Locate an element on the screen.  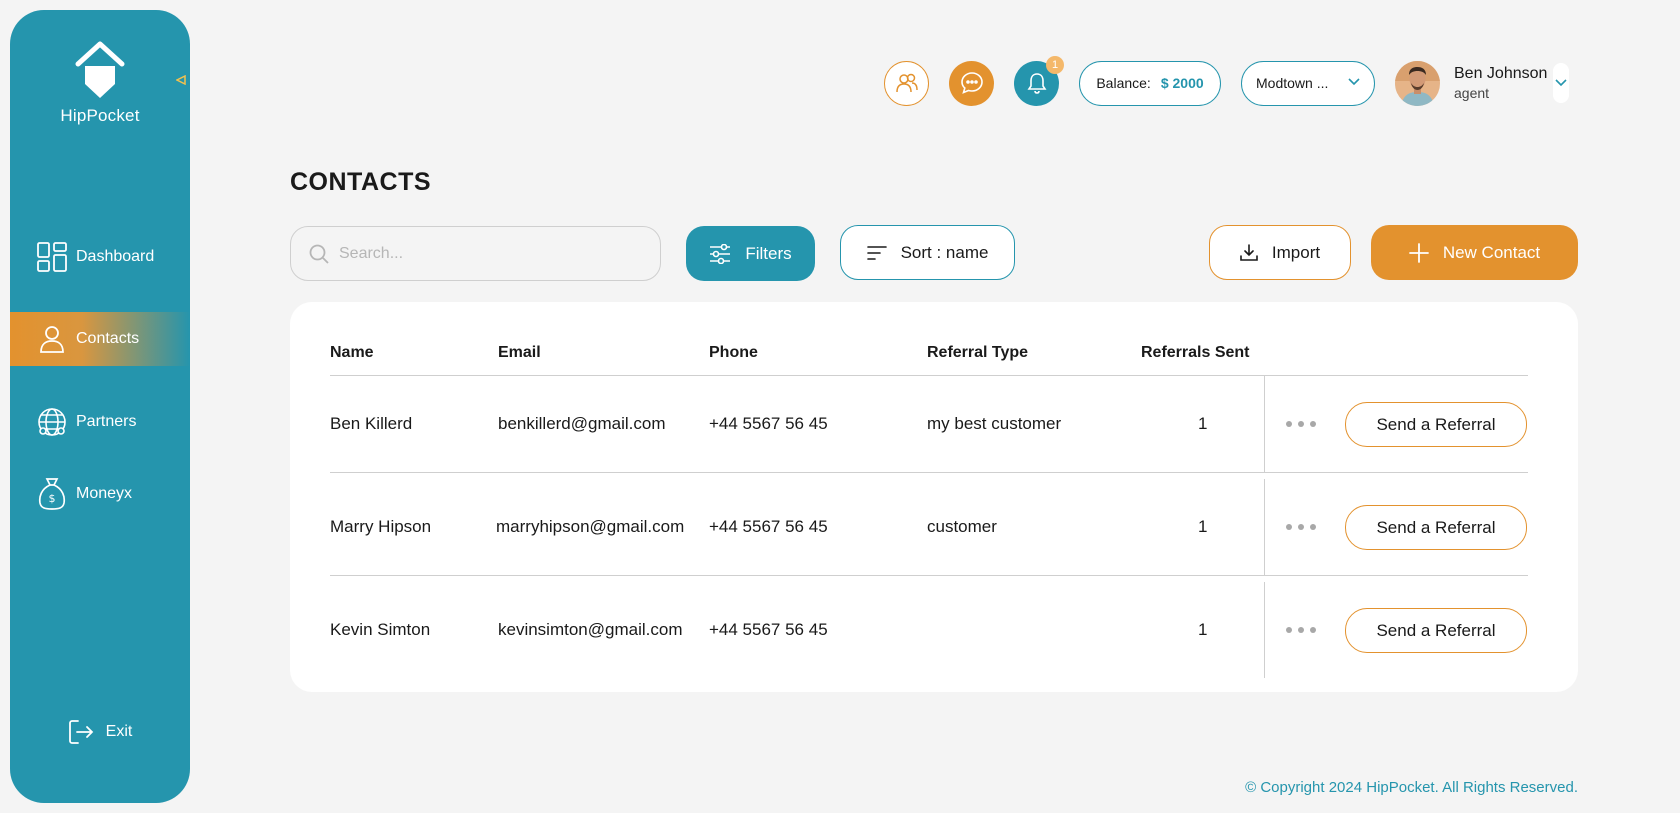
sidebar-item-partners: Partners is located at coordinates (100, 422).